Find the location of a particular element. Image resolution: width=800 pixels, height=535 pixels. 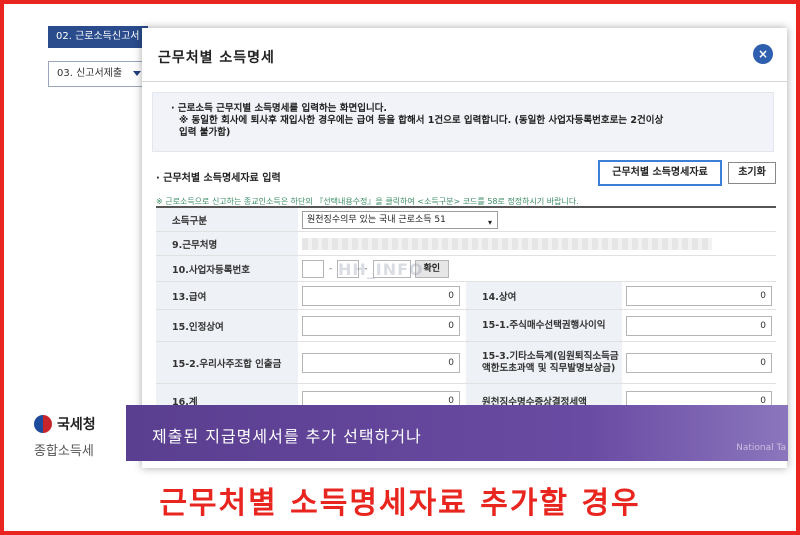

bonus-input: 0 is located at coordinates (699, 295).